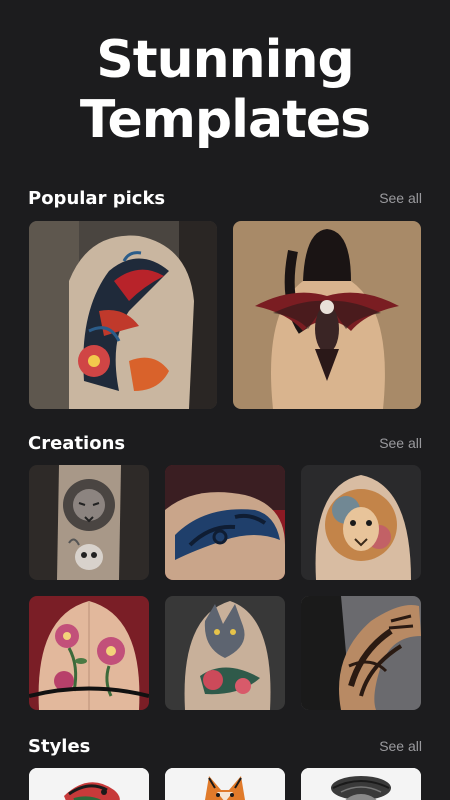 This screenshot has height=800, width=450. I want to click on floral-back-tattoo-image, so click(89, 653).